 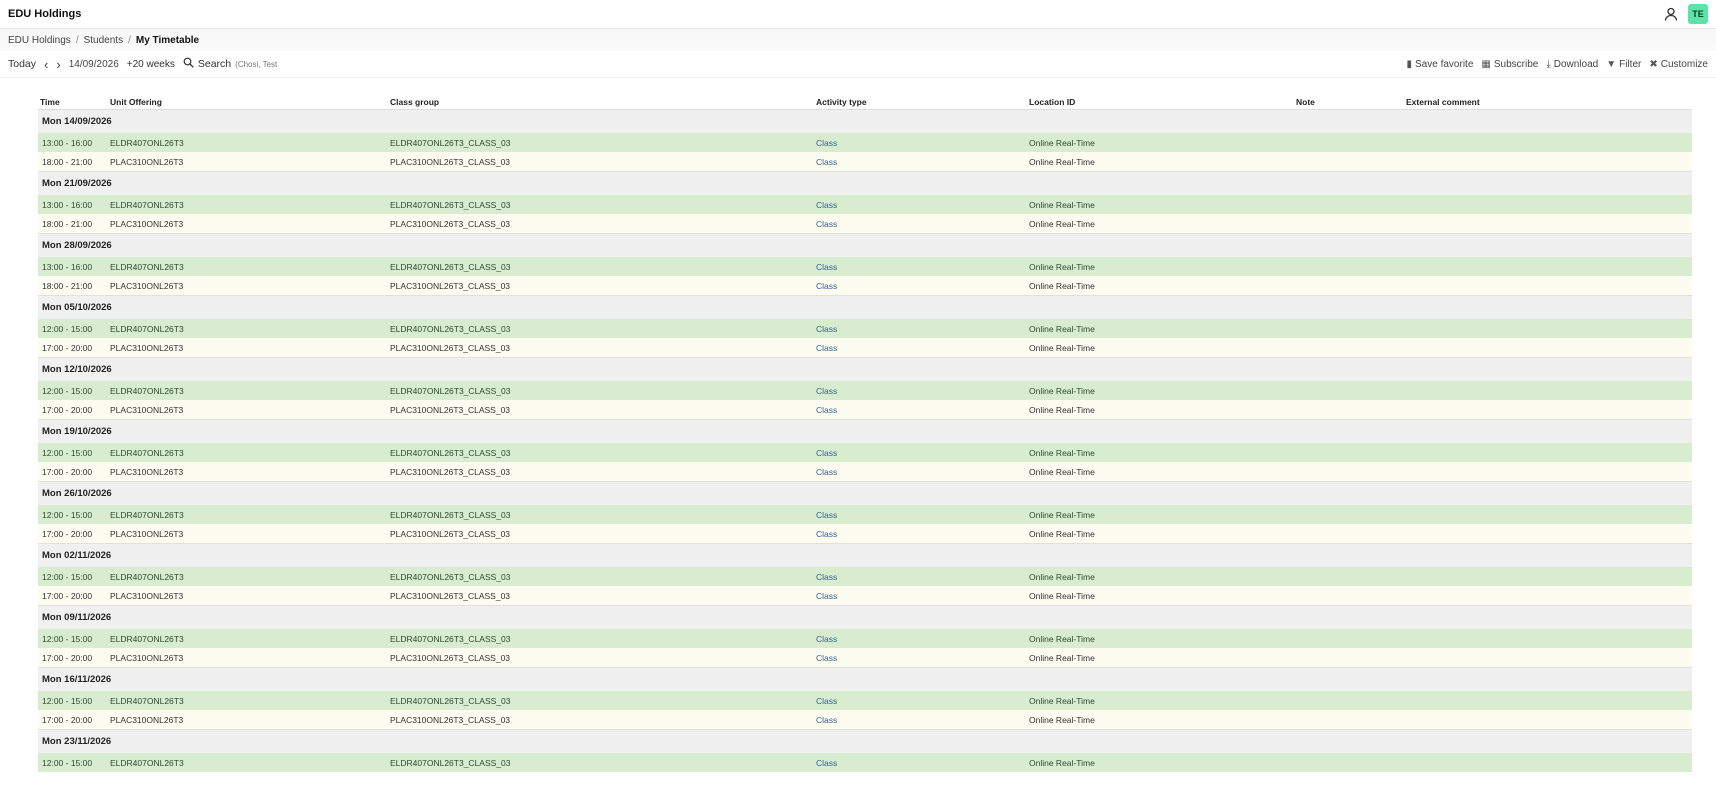 What do you see at coordinates (22, 64) in the screenshot?
I see `today-button: Today` at bounding box center [22, 64].